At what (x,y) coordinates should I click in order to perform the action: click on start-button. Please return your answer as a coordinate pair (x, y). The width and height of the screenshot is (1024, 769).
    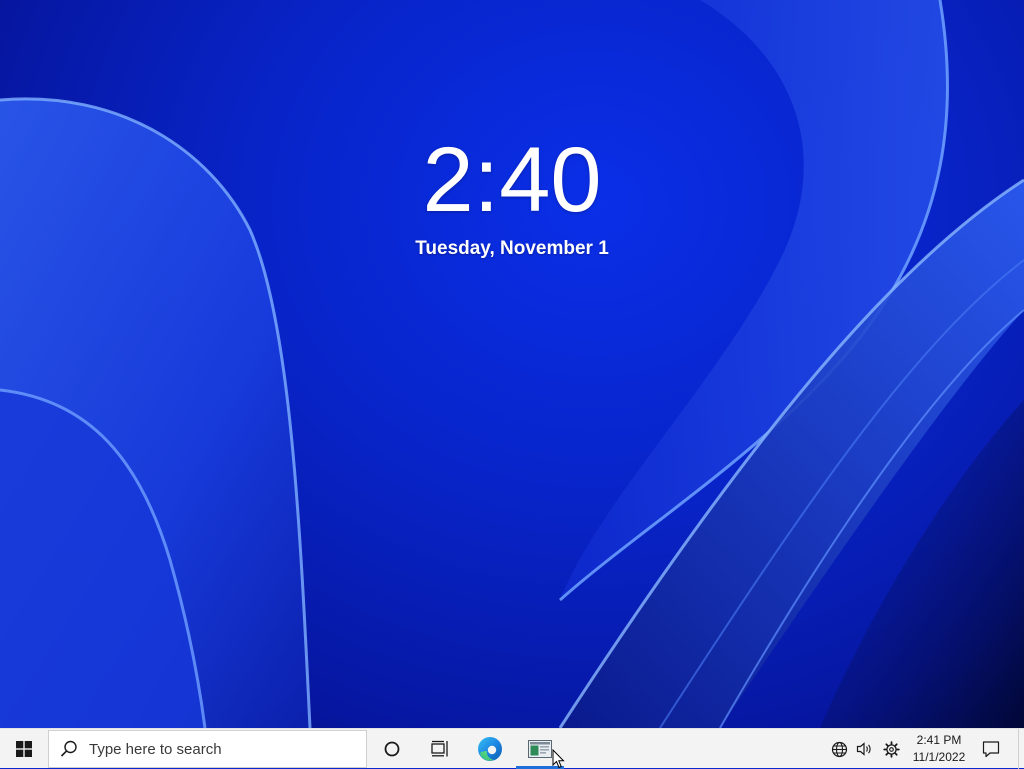
    Looking at the image, I should click on (24, 749).